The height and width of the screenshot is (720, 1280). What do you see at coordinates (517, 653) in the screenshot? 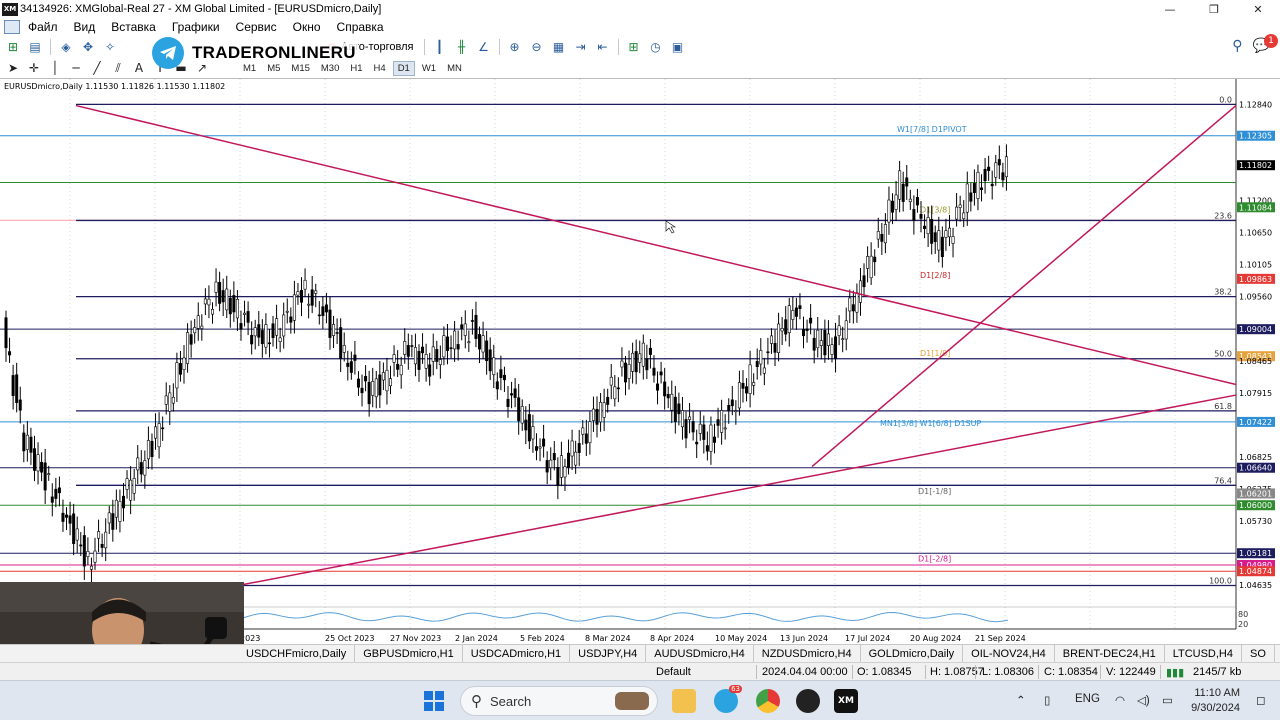
I see `tab-usdcad: USDCADmicro,H1` at bounding box center [517, 653].